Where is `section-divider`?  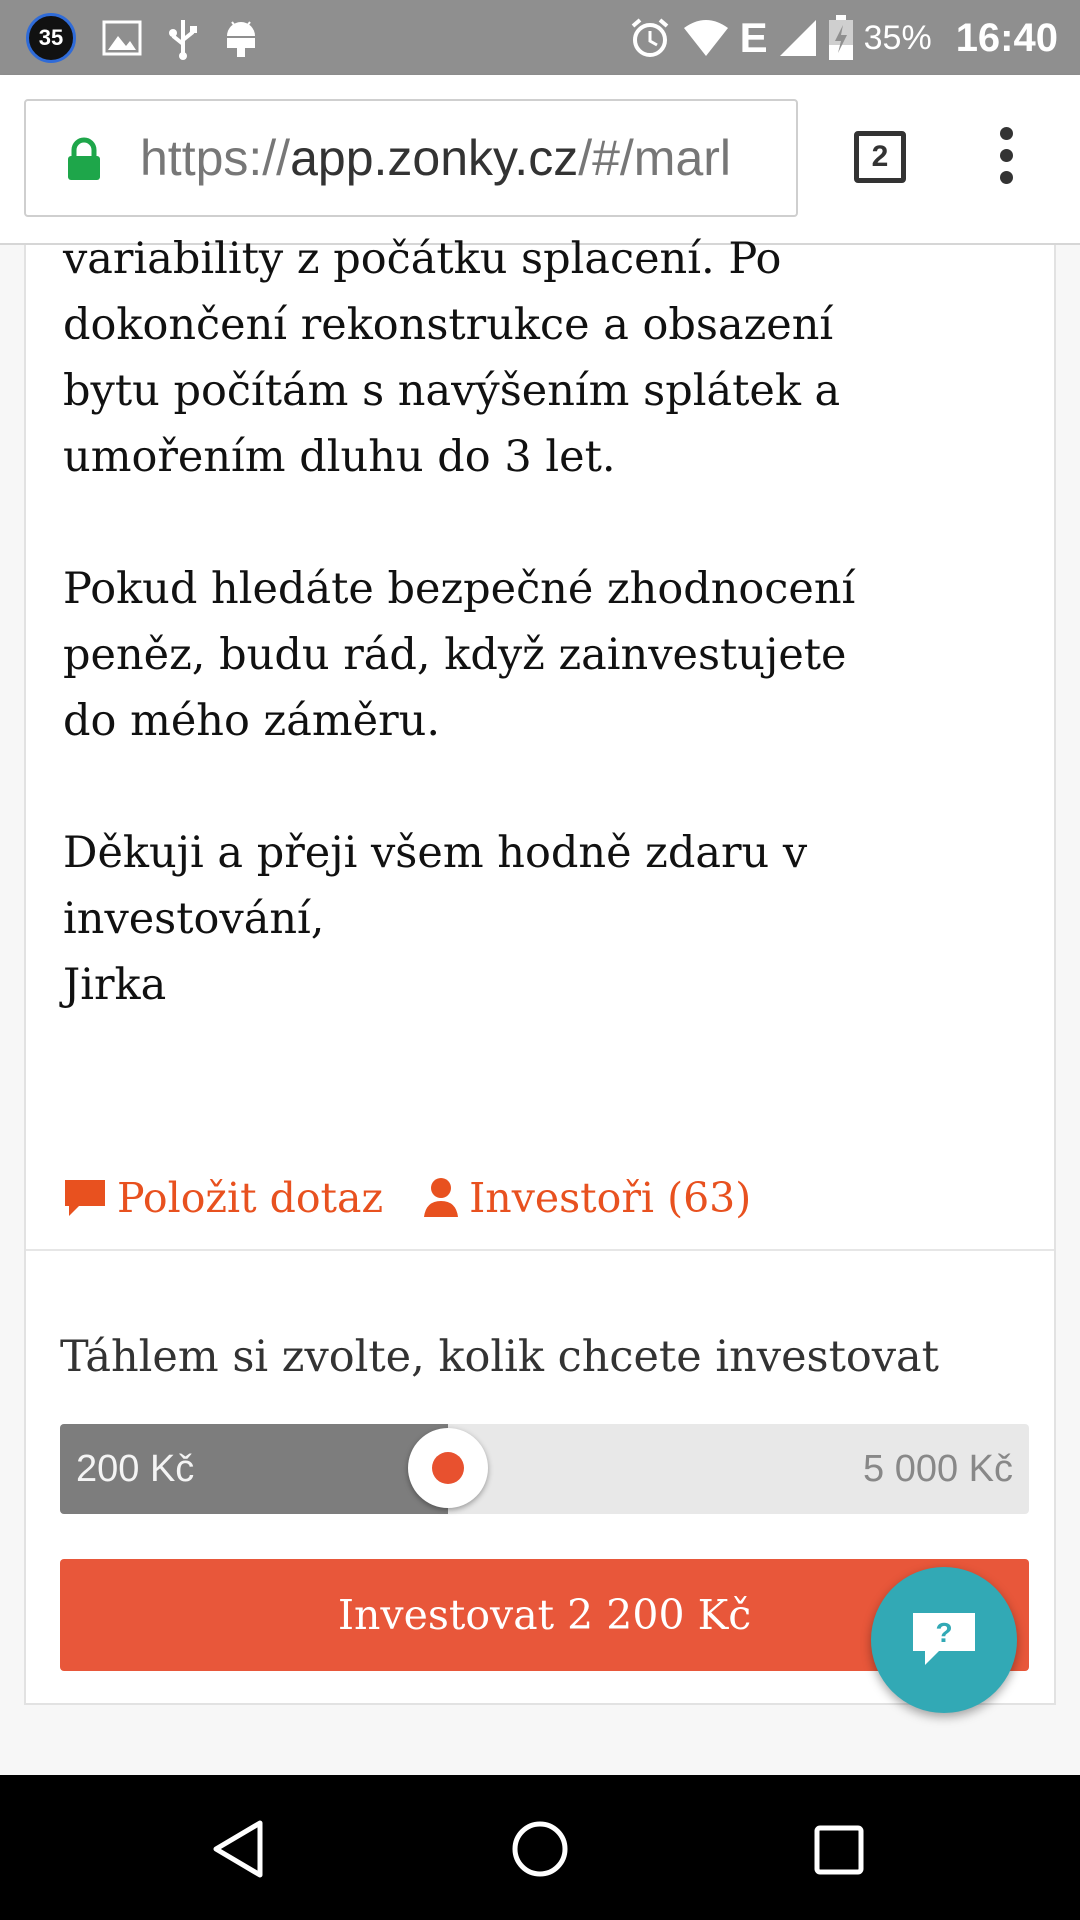 section-divider is located at coordinates (540, 1250).